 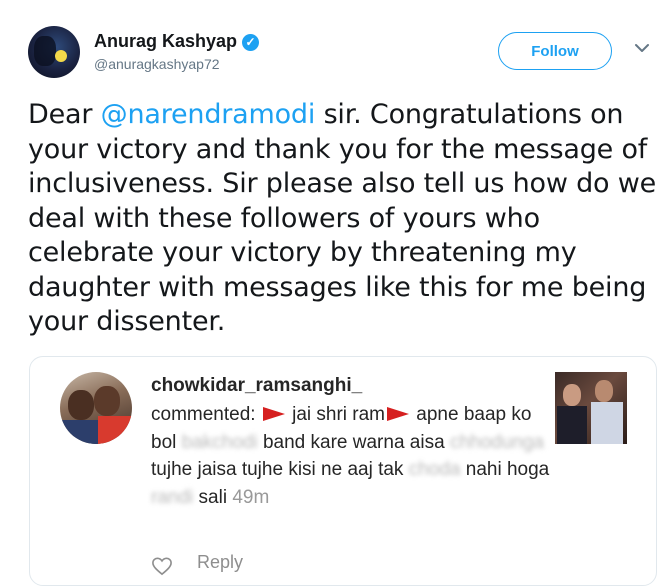 I want to click on commenter-username: chowkidar_ramsanghi_, so click(x=257, y=385).